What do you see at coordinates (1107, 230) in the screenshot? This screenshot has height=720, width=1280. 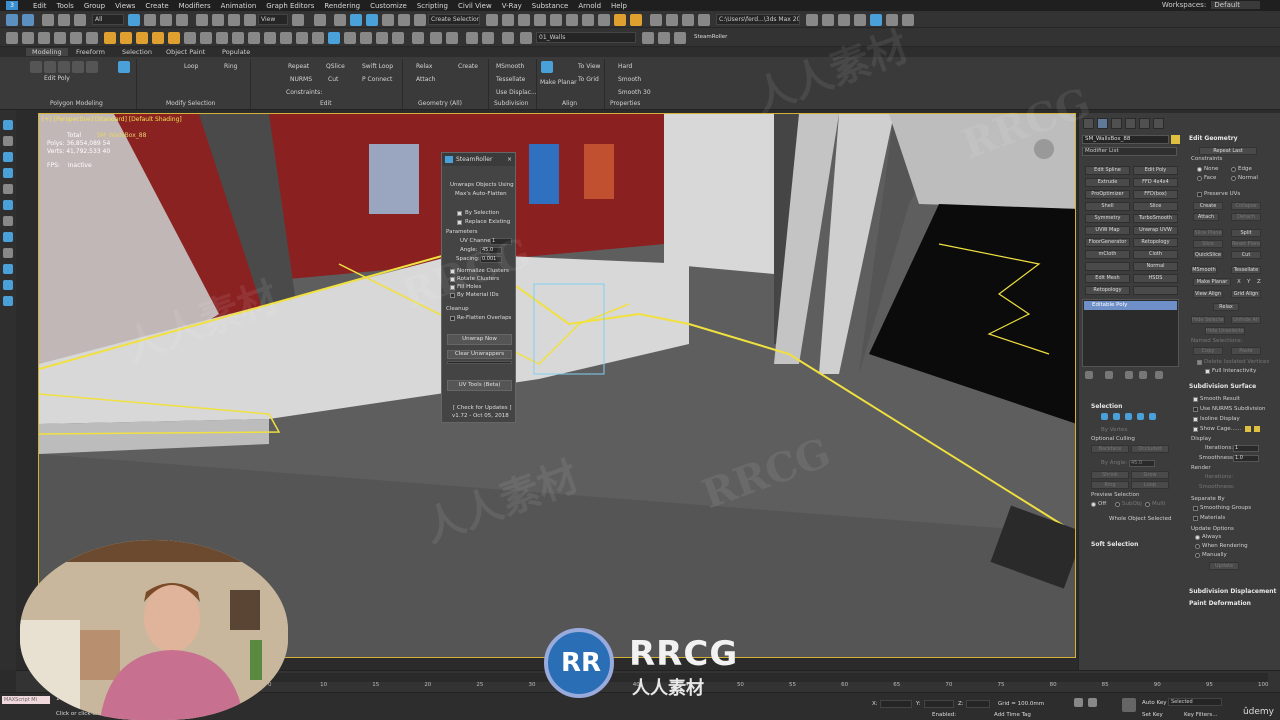 I see `modifier-button: UVW Map` at bounding box center [1107, 230].